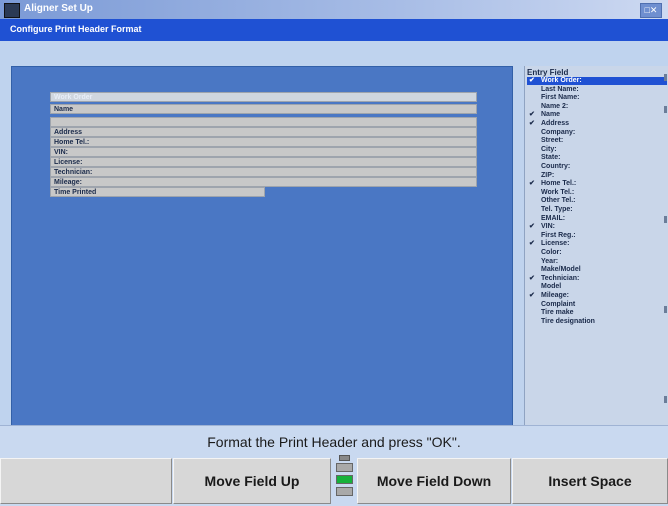  What do you see at coordinates (263, 162) in the screenshot?
I see `header-field-row: License:` at bounding box center [263, 162].